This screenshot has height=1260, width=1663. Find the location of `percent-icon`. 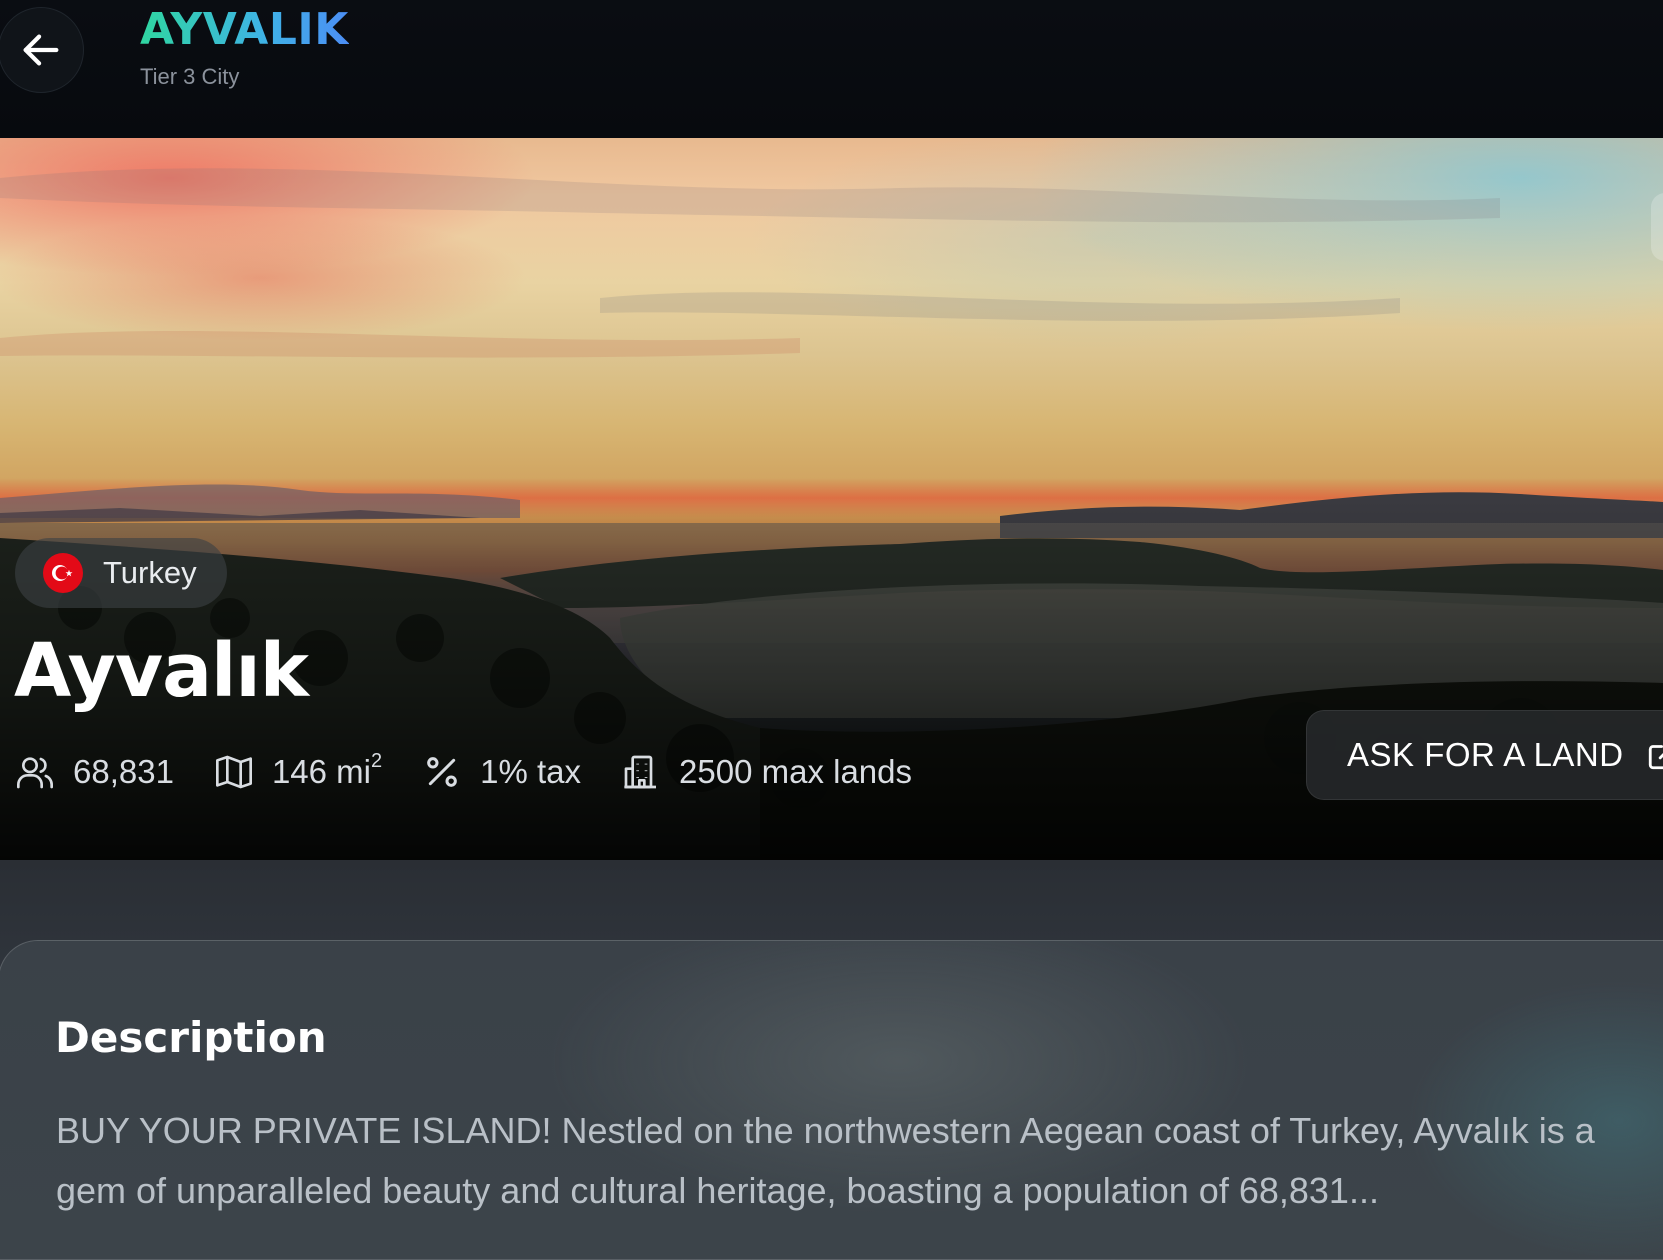

percent-icon is located at coordinates (442, 772).